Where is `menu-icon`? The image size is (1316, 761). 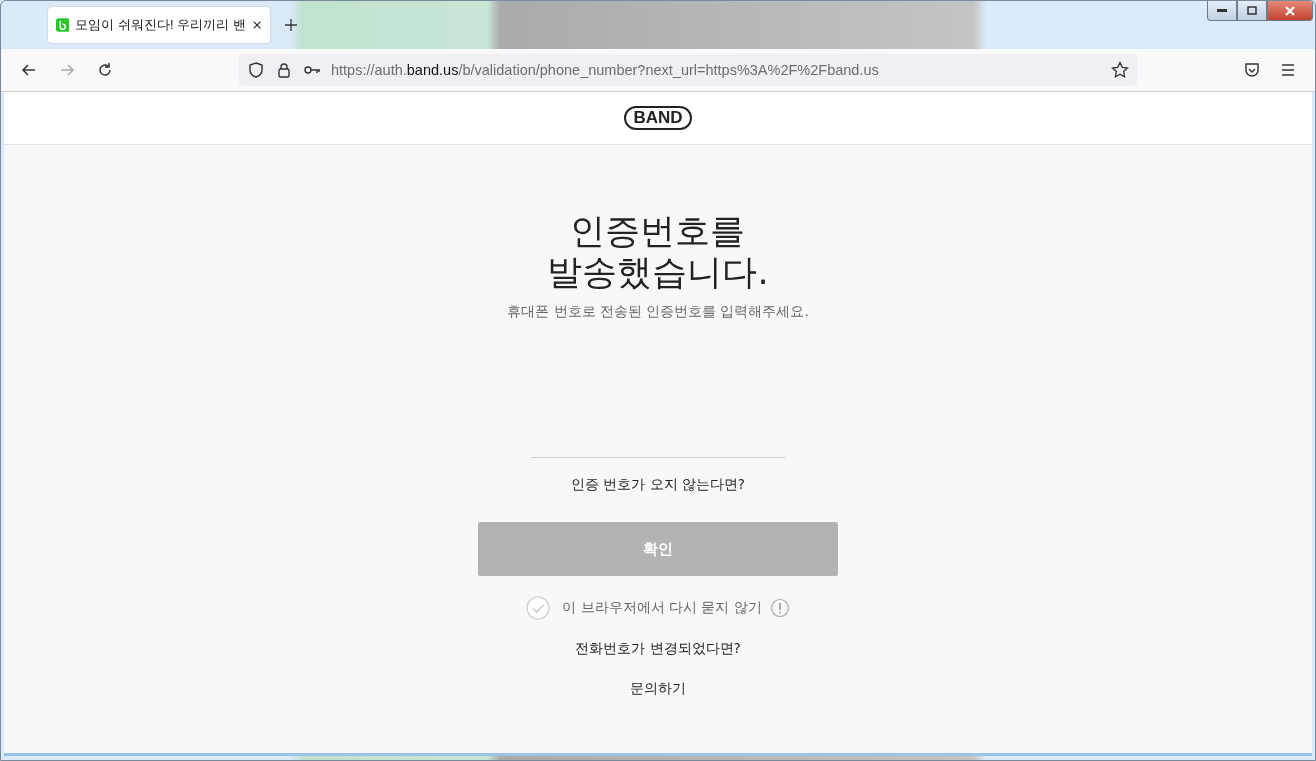 menu-icon is located at coordinates (1288, 70).